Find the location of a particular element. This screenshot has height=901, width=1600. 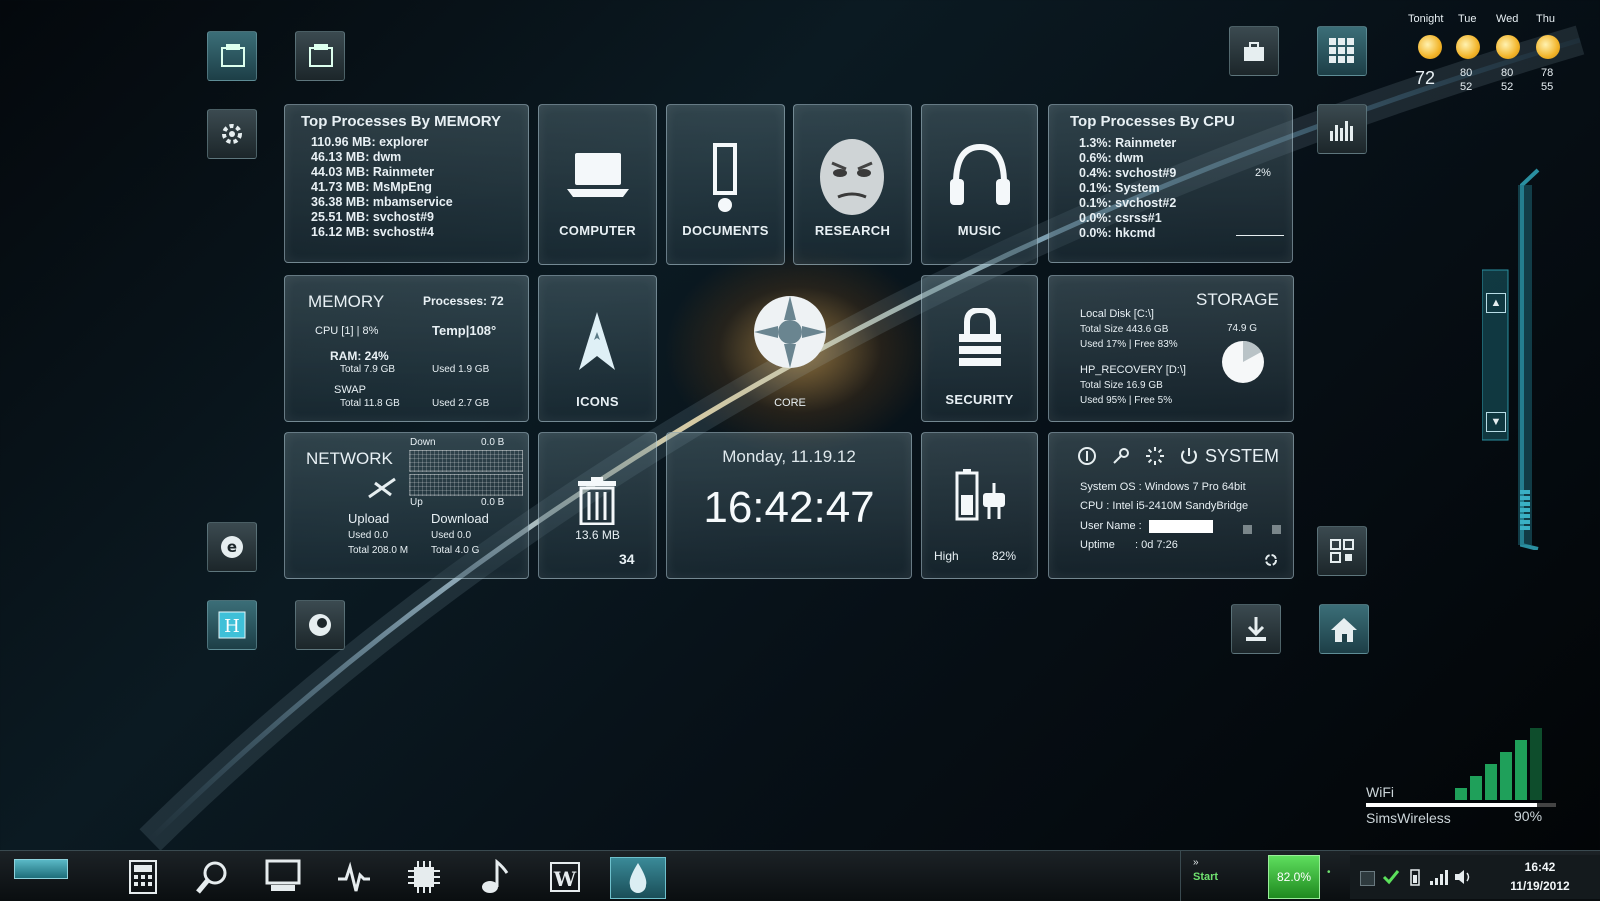

grid-apps-icon is located at coordinates (1342, 51).